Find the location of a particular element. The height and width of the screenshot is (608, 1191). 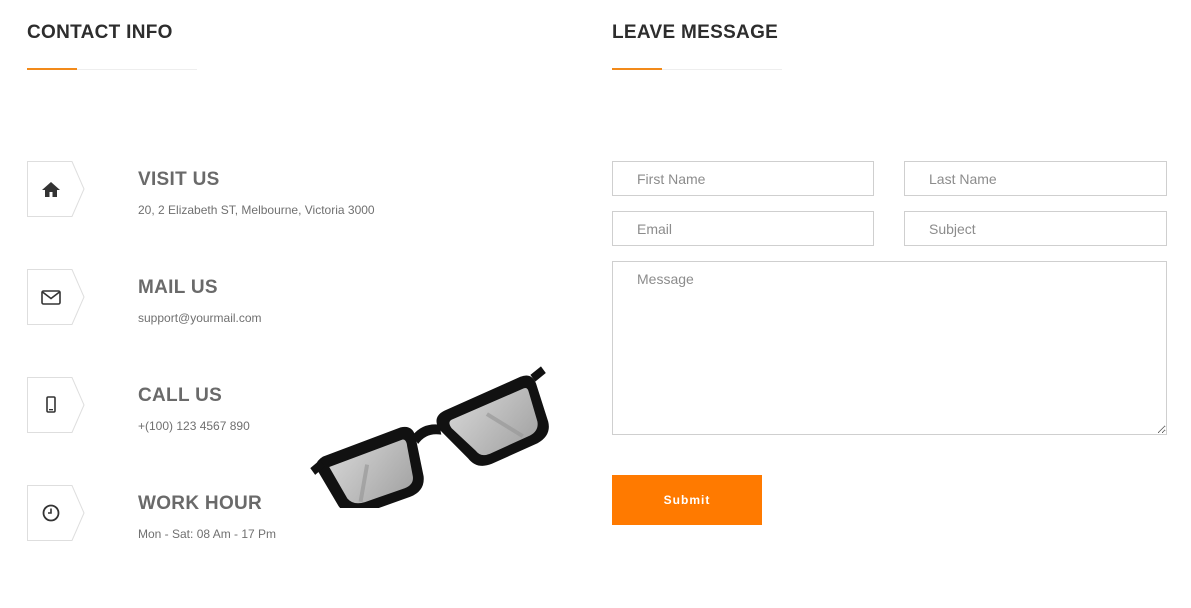

mobile-phone-icon is located at coordinates (51, 404).